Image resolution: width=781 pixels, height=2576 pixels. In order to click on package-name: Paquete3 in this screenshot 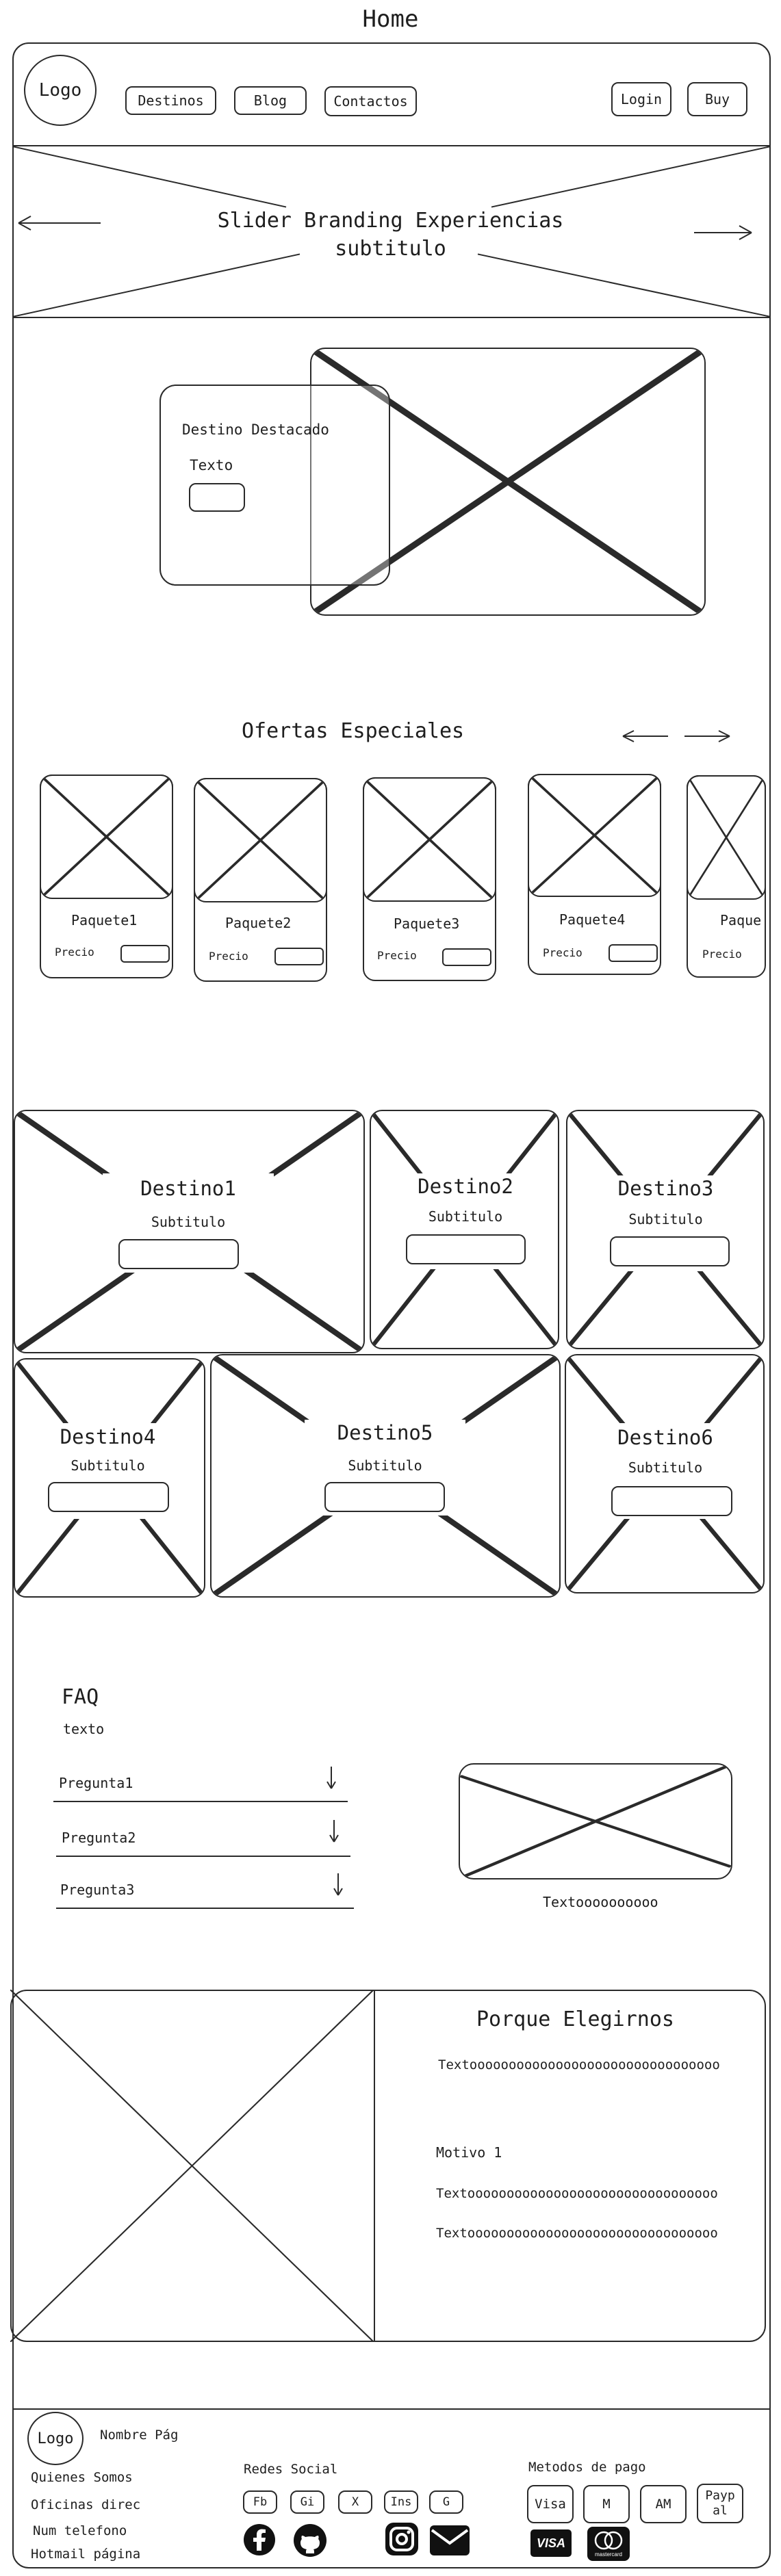, I will do `click(427, 924)`.